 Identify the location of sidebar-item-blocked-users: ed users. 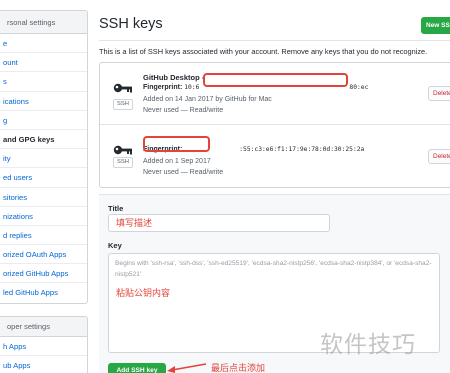
(43, 178).